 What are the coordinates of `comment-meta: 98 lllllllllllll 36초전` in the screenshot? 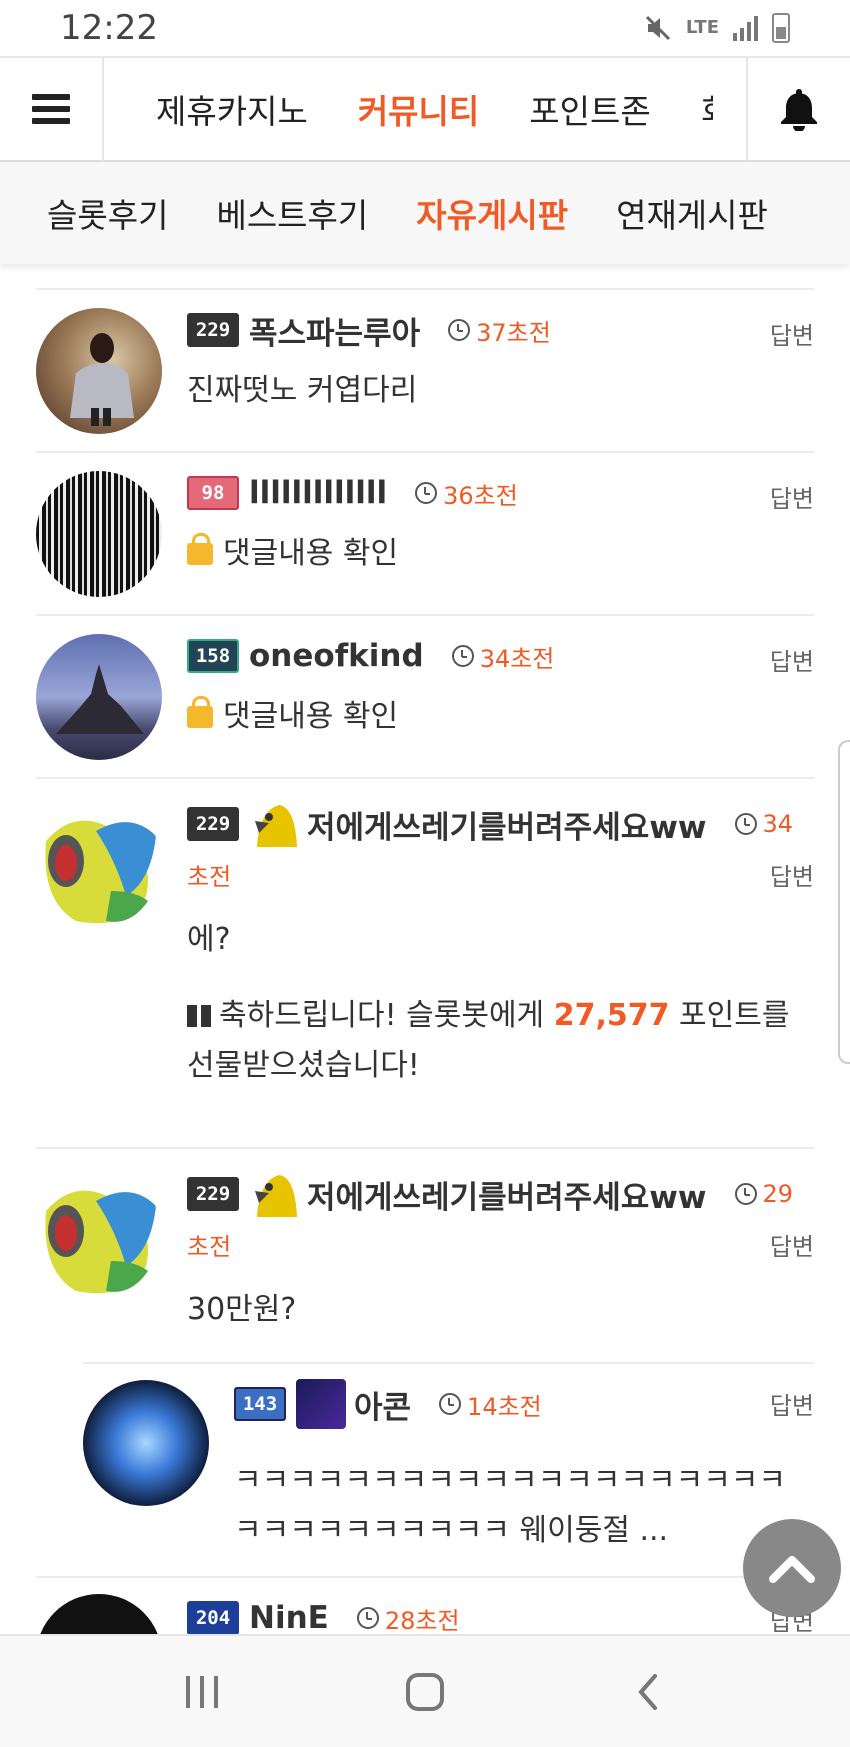 It's located at (500, 493).